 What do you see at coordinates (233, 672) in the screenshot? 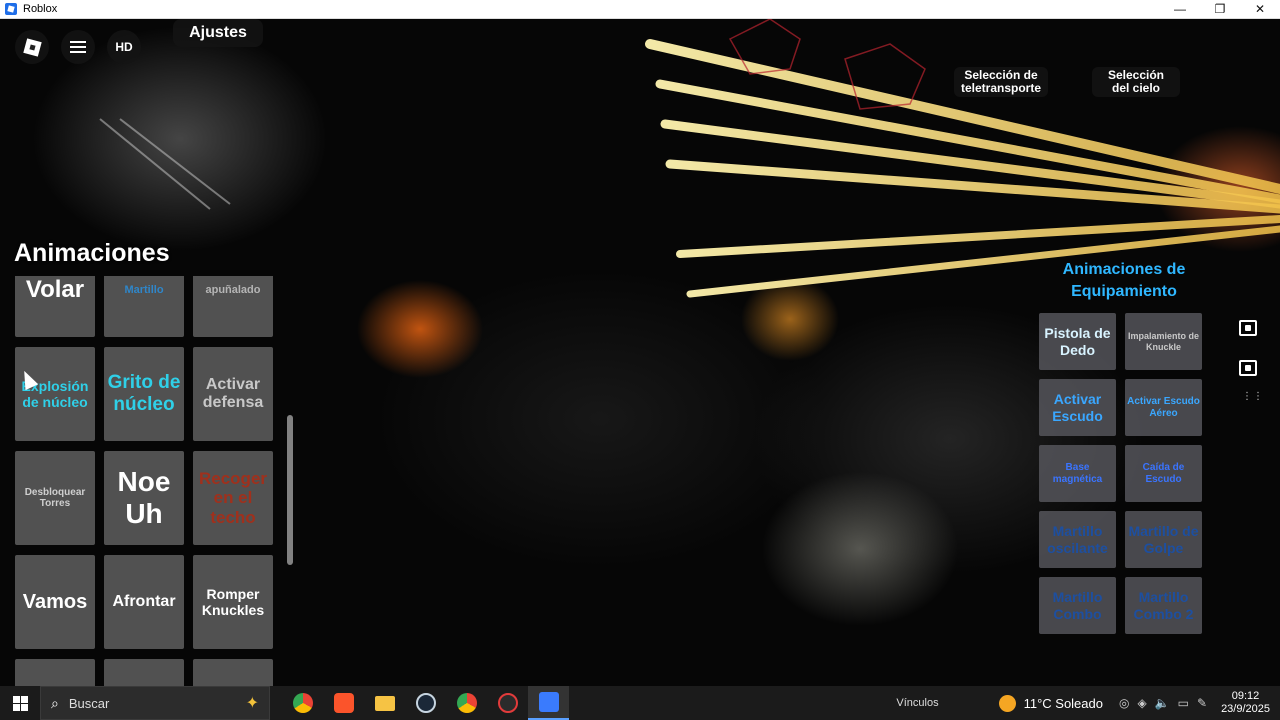
I see `animation-button: Bloquear` at bounding box center [233, 672].